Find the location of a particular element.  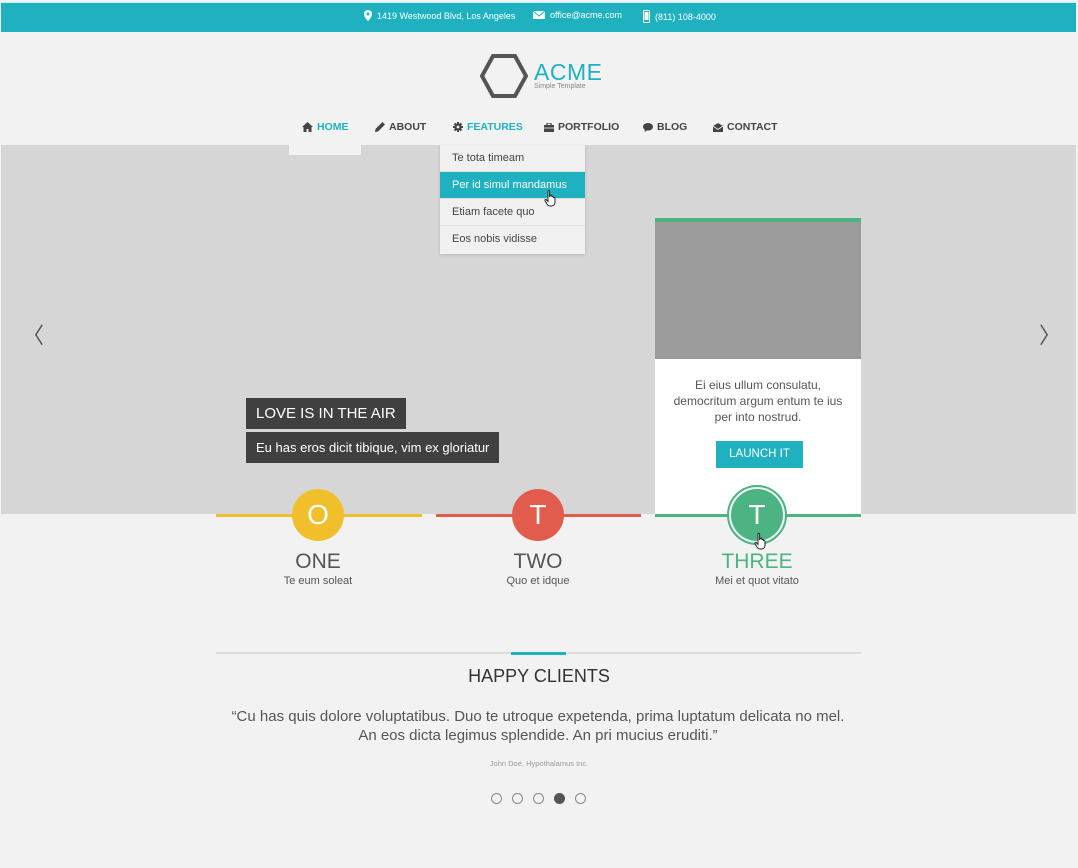

feature-two-circle: T is located at coordinates (538, 515).